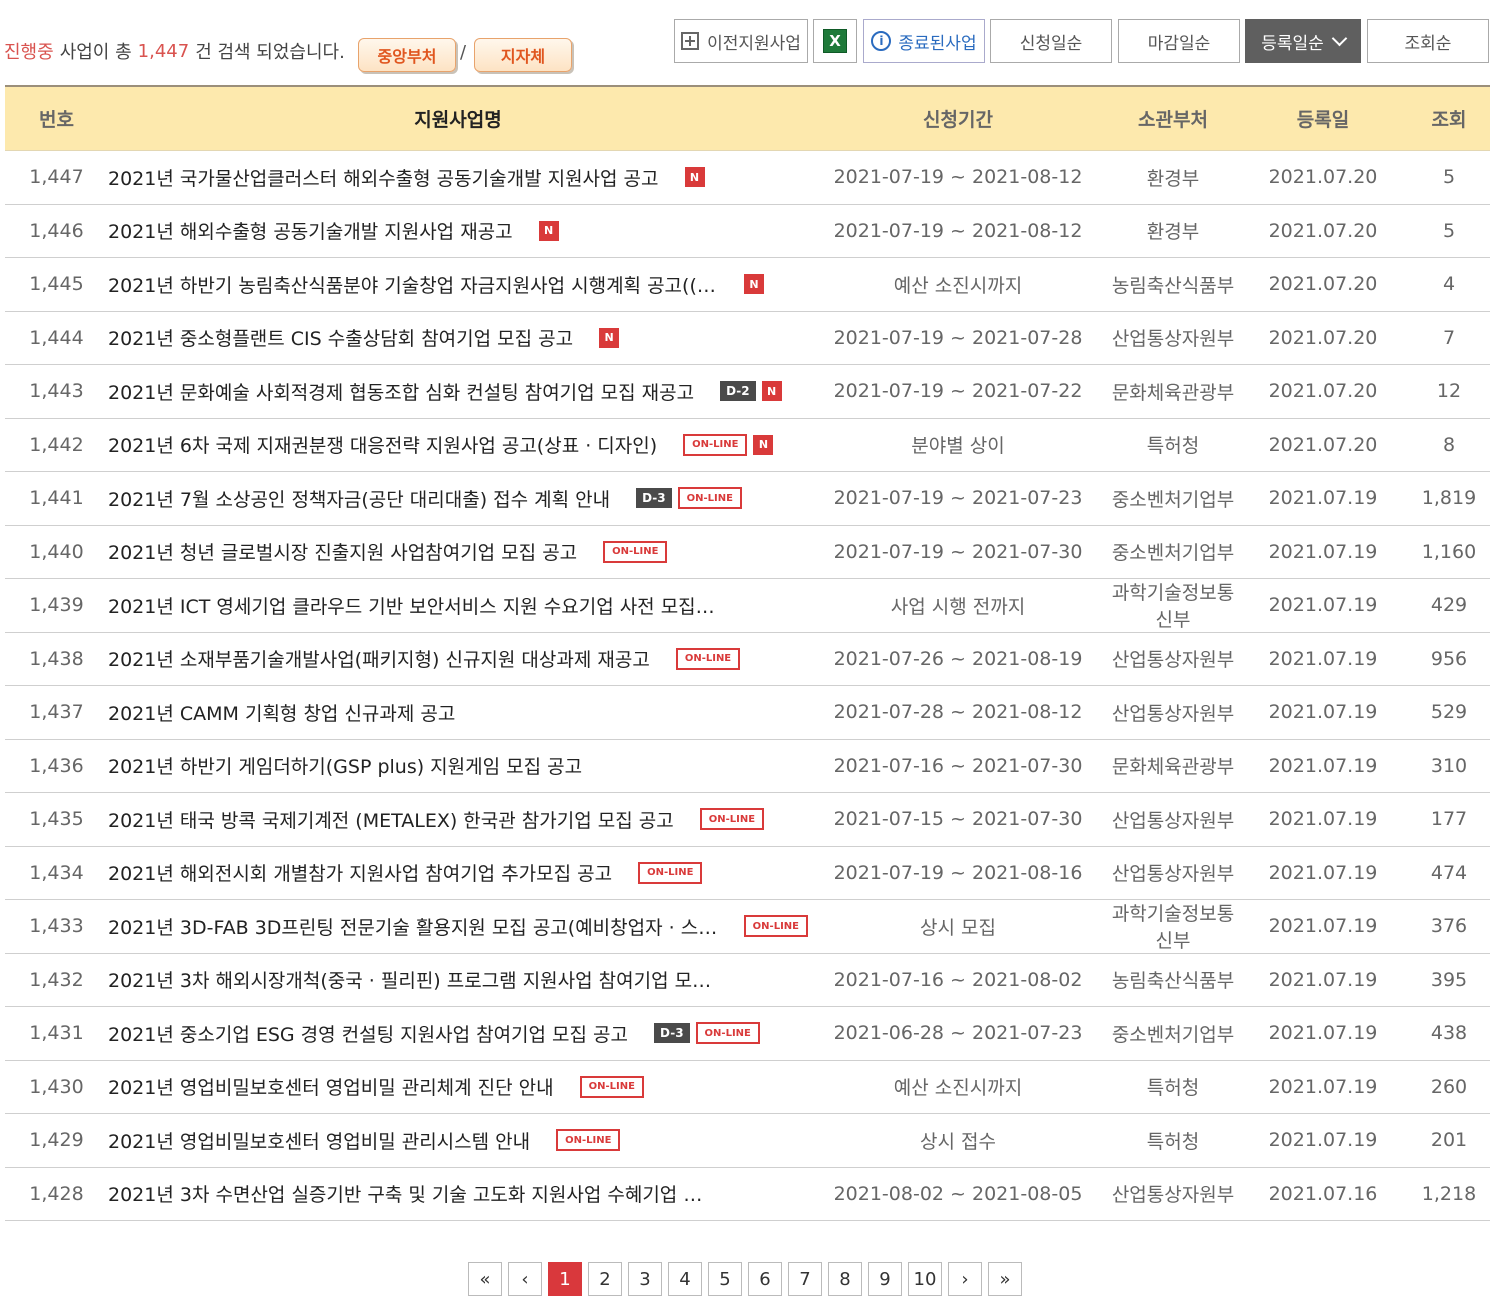  Describe the element at coordinates (845, 1279) in the screenshot. I see `page-button: 8` at that location.